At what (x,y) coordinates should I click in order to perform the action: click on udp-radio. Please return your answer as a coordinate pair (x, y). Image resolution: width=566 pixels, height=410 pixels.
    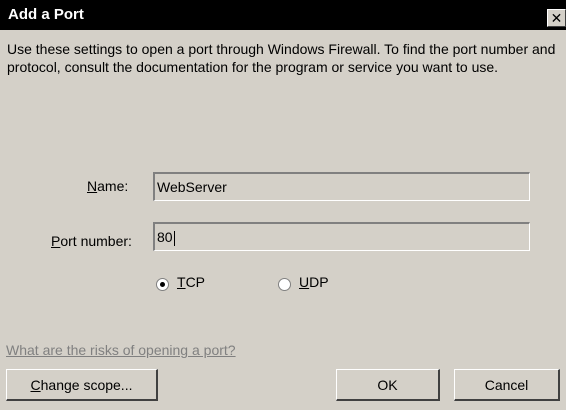
    Looking at the image, I should click on (284, 284).